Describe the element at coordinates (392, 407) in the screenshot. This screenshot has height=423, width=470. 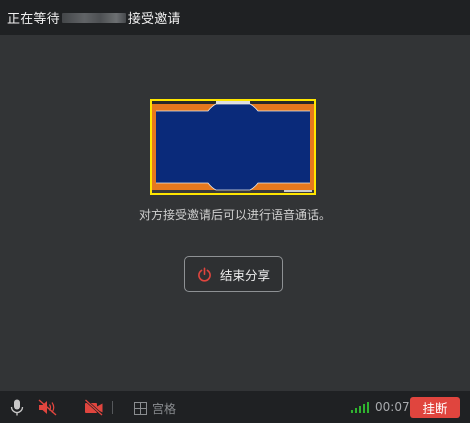
I see `call-timer: 00:07` at that location.